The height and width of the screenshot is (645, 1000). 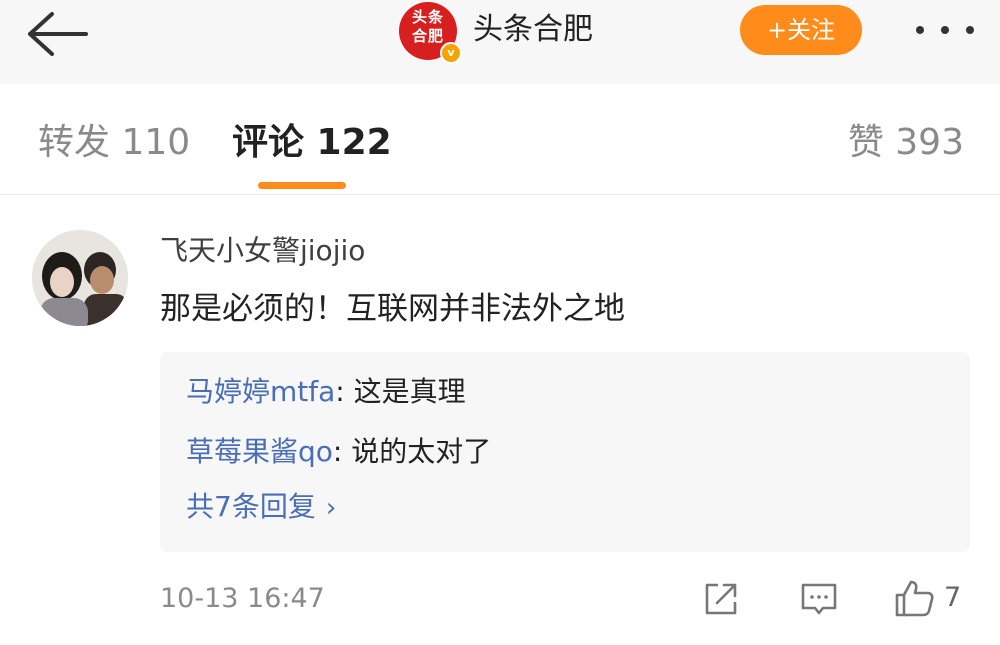 What do you see at coordinates (945, 30) in the screenshot?
I see `more-options-icon` at bounding box center [945, 30].